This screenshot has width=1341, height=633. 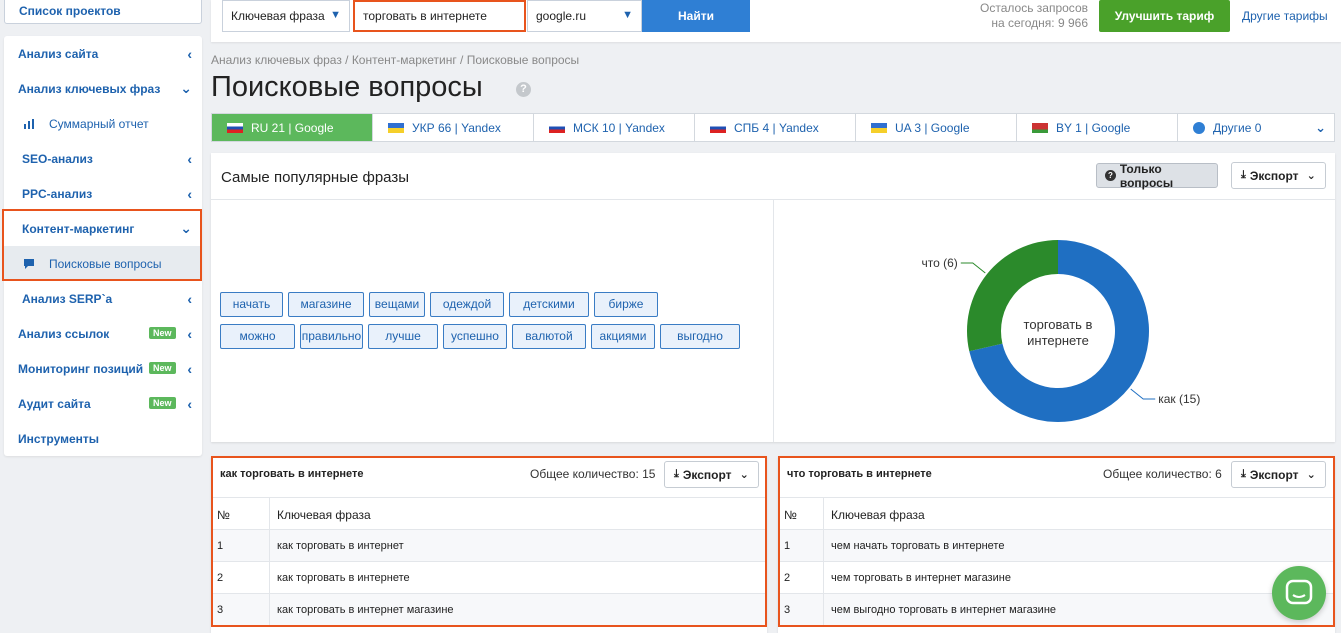 I want to click on sidebar-item-label: Мониторинг позиций, so click(x=81, y=368).